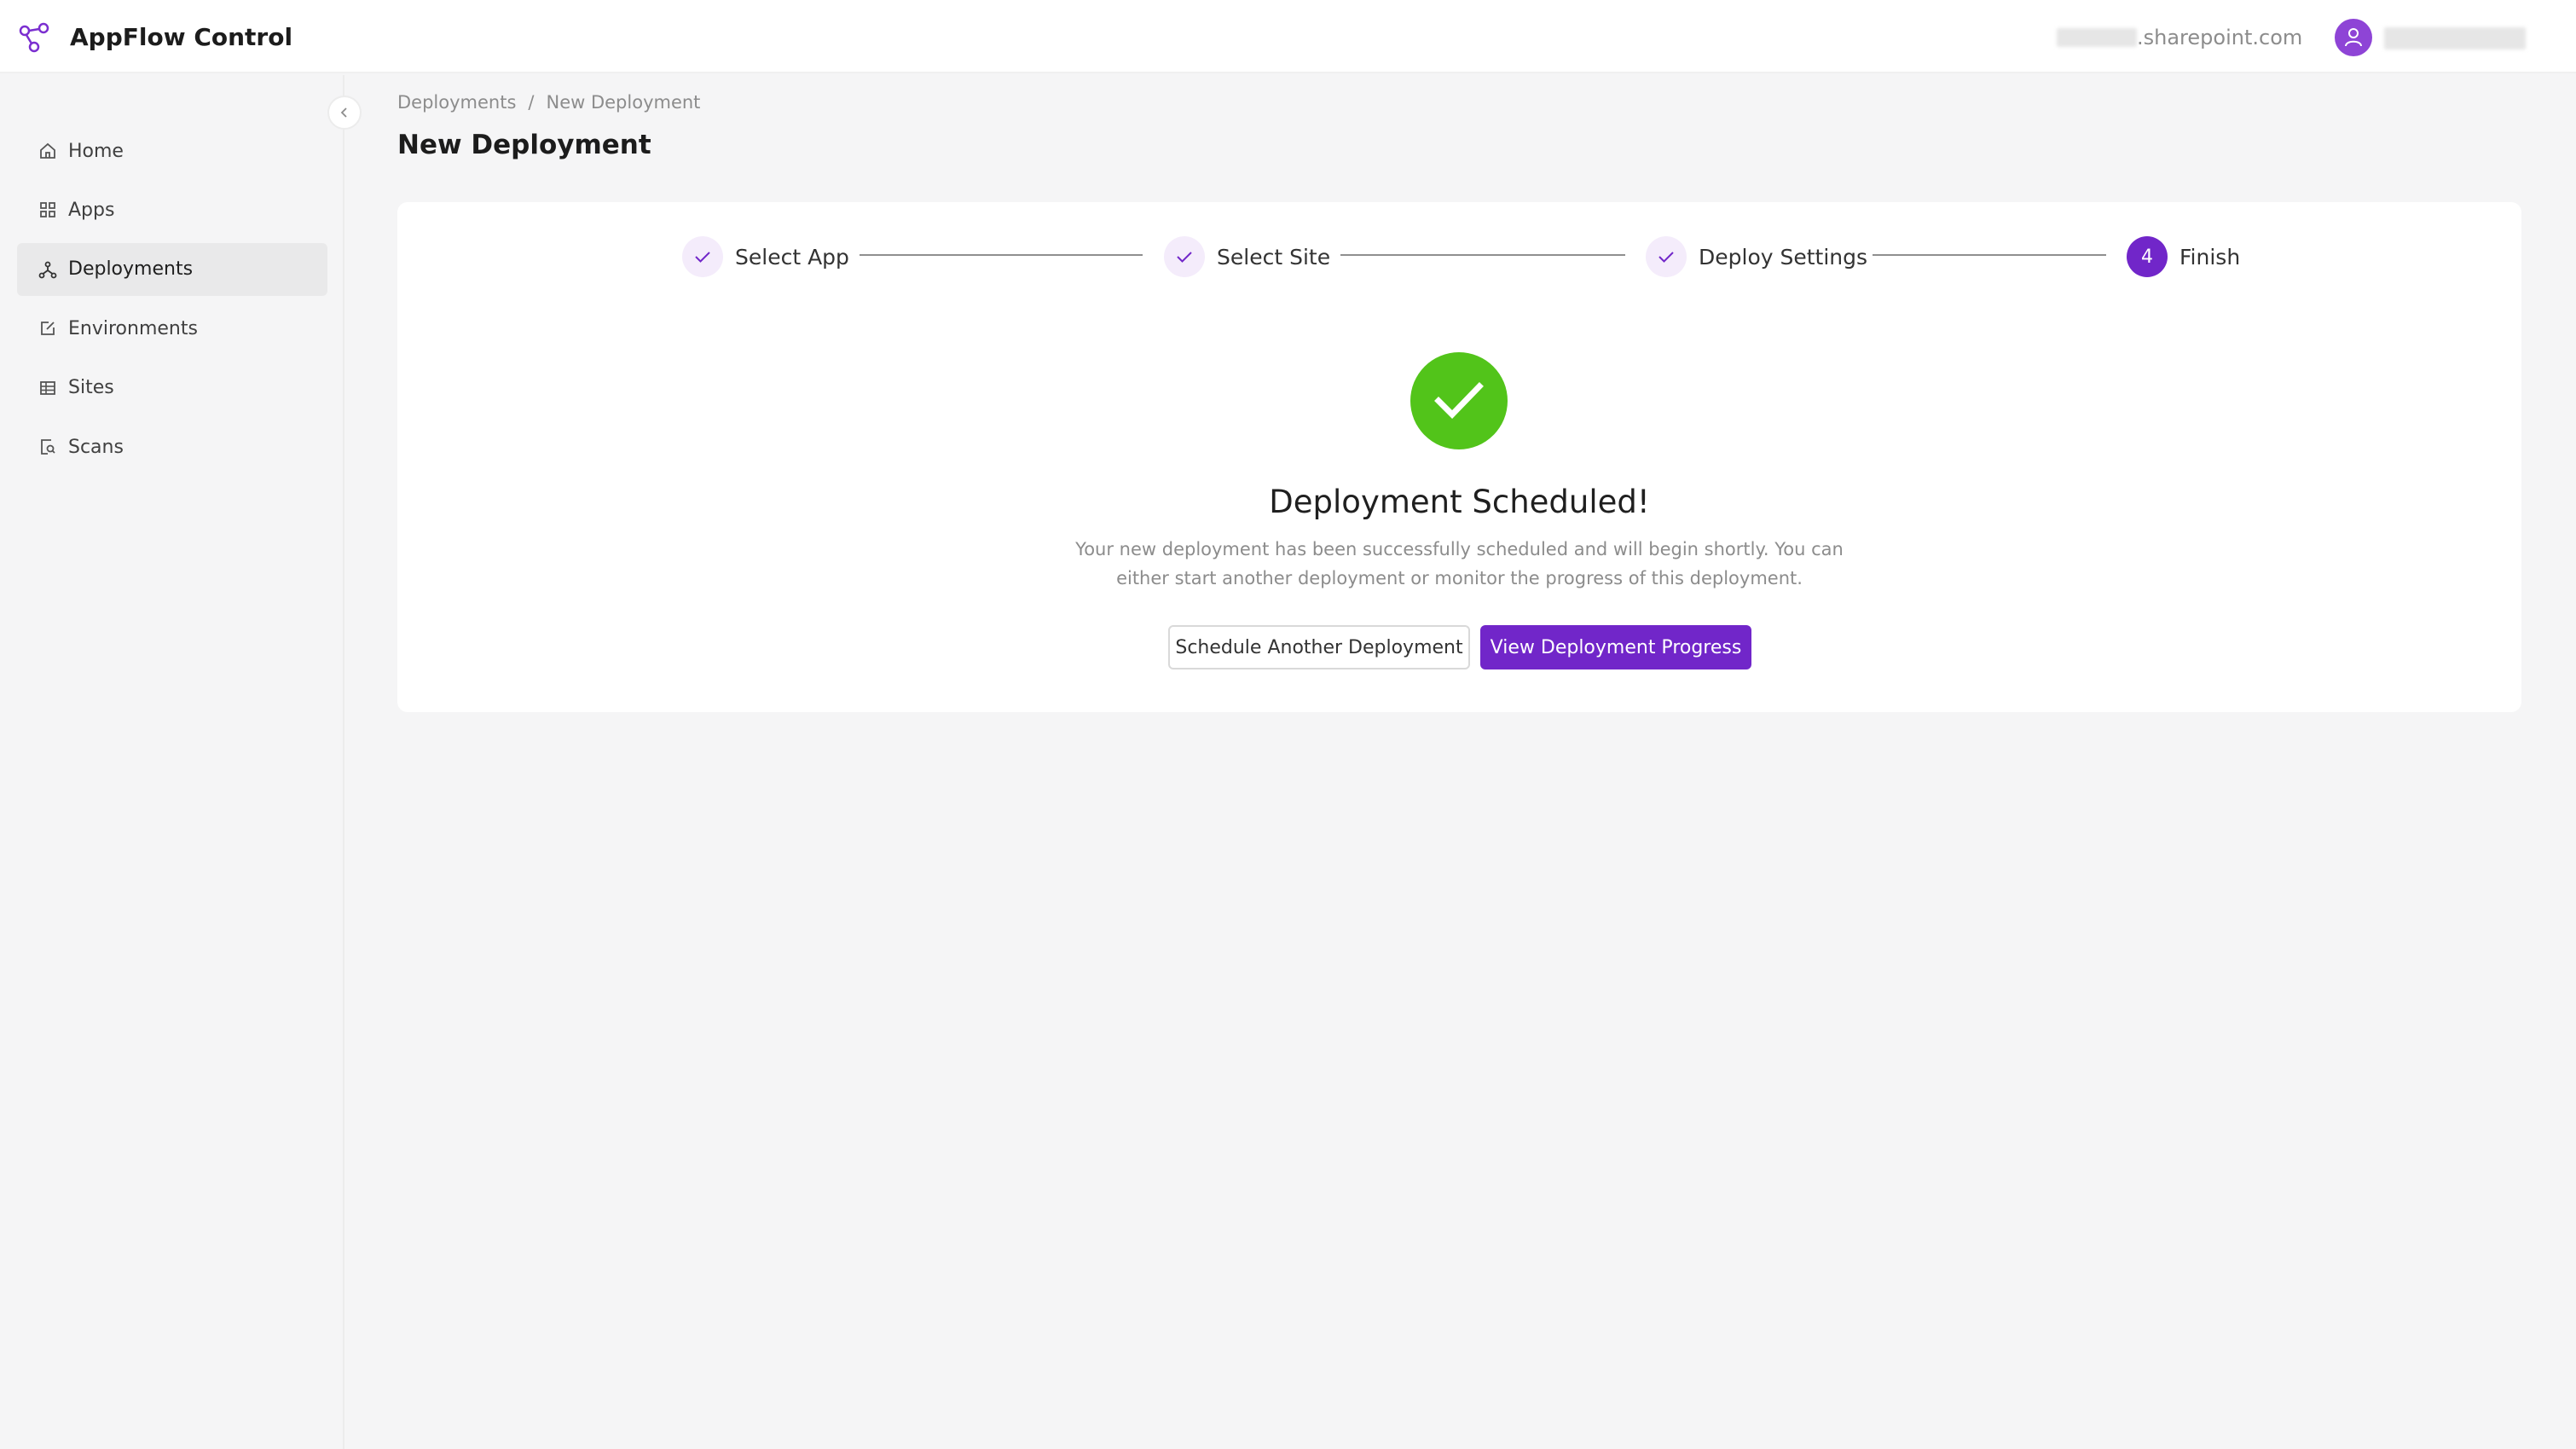 This screenshot has height=1449, width=2576. Describe the element at coordinates (1274, 257) in the screenshot. I see `step-label: Select Site` at that location.